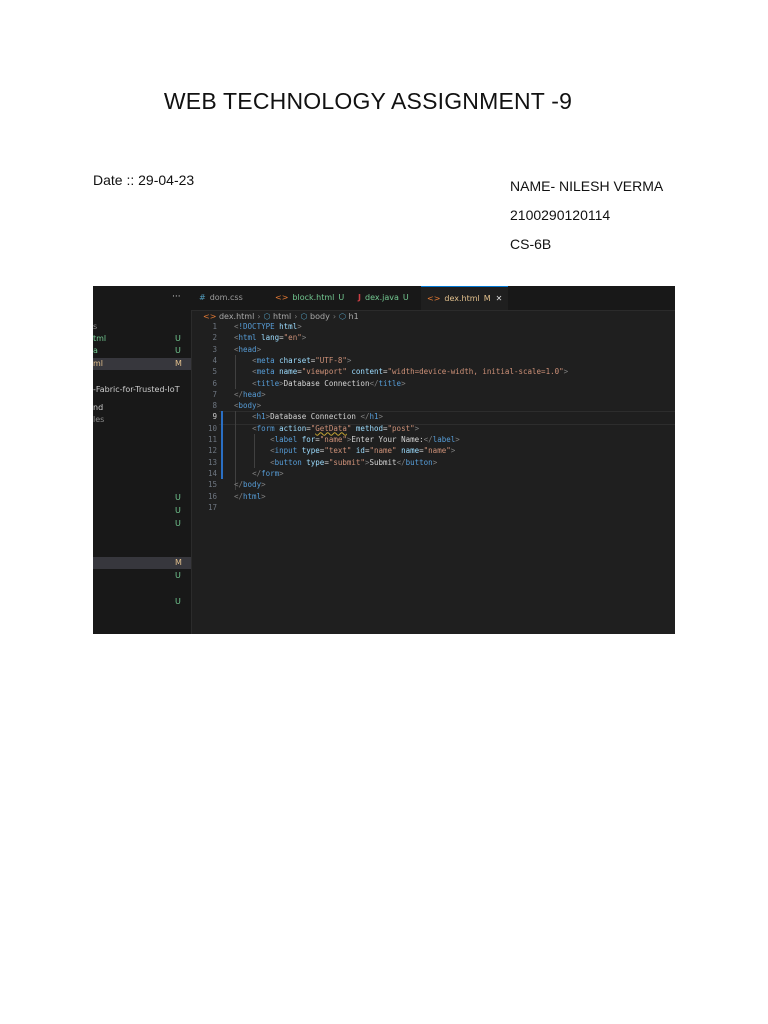 This screenshot has height=1024, width=768. I want to click on css-file-icon: #, so click(202, 297).